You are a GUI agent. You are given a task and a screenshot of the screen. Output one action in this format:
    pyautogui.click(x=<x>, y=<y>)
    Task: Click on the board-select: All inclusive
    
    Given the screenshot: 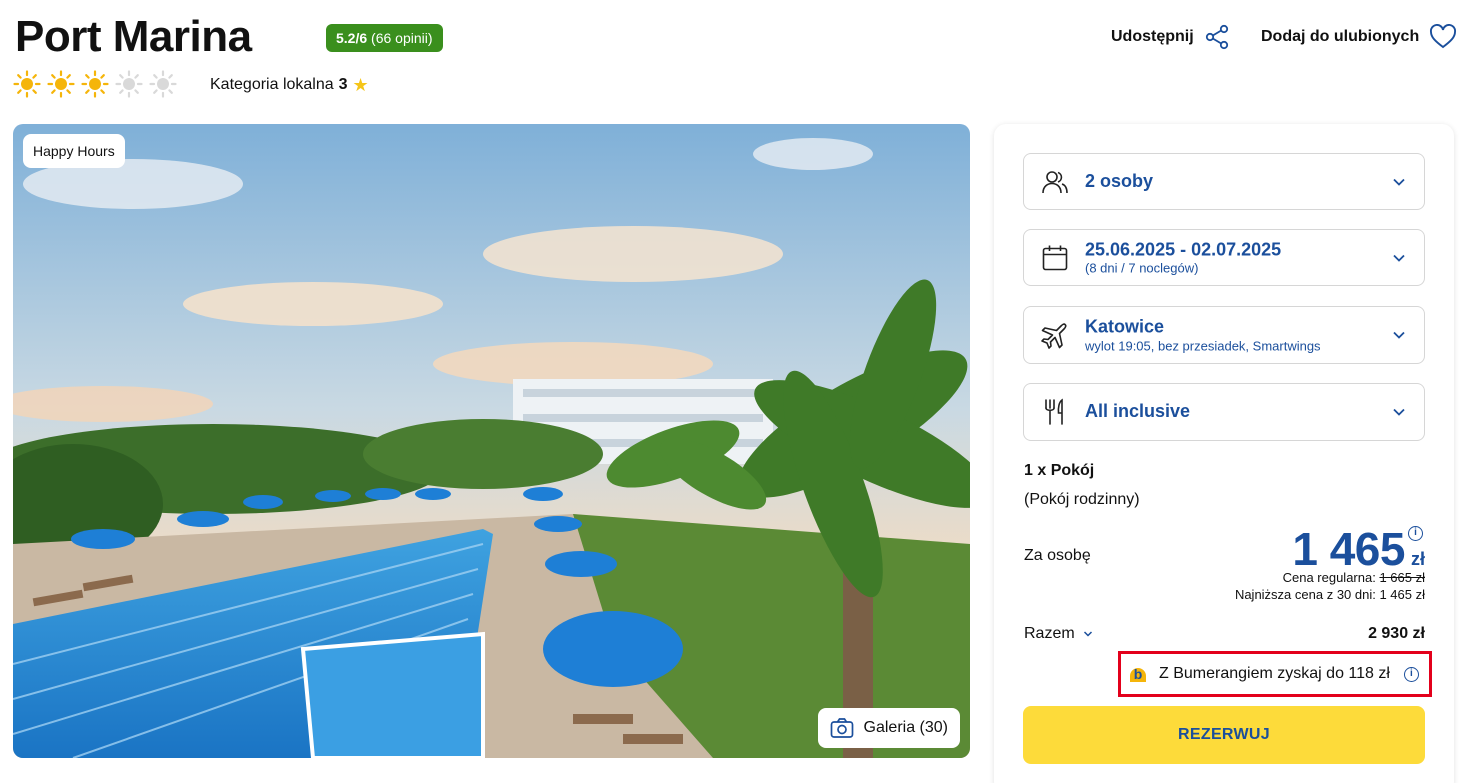 What is the action you would take?
    pyautogui.click(x=1224, y=412)
    